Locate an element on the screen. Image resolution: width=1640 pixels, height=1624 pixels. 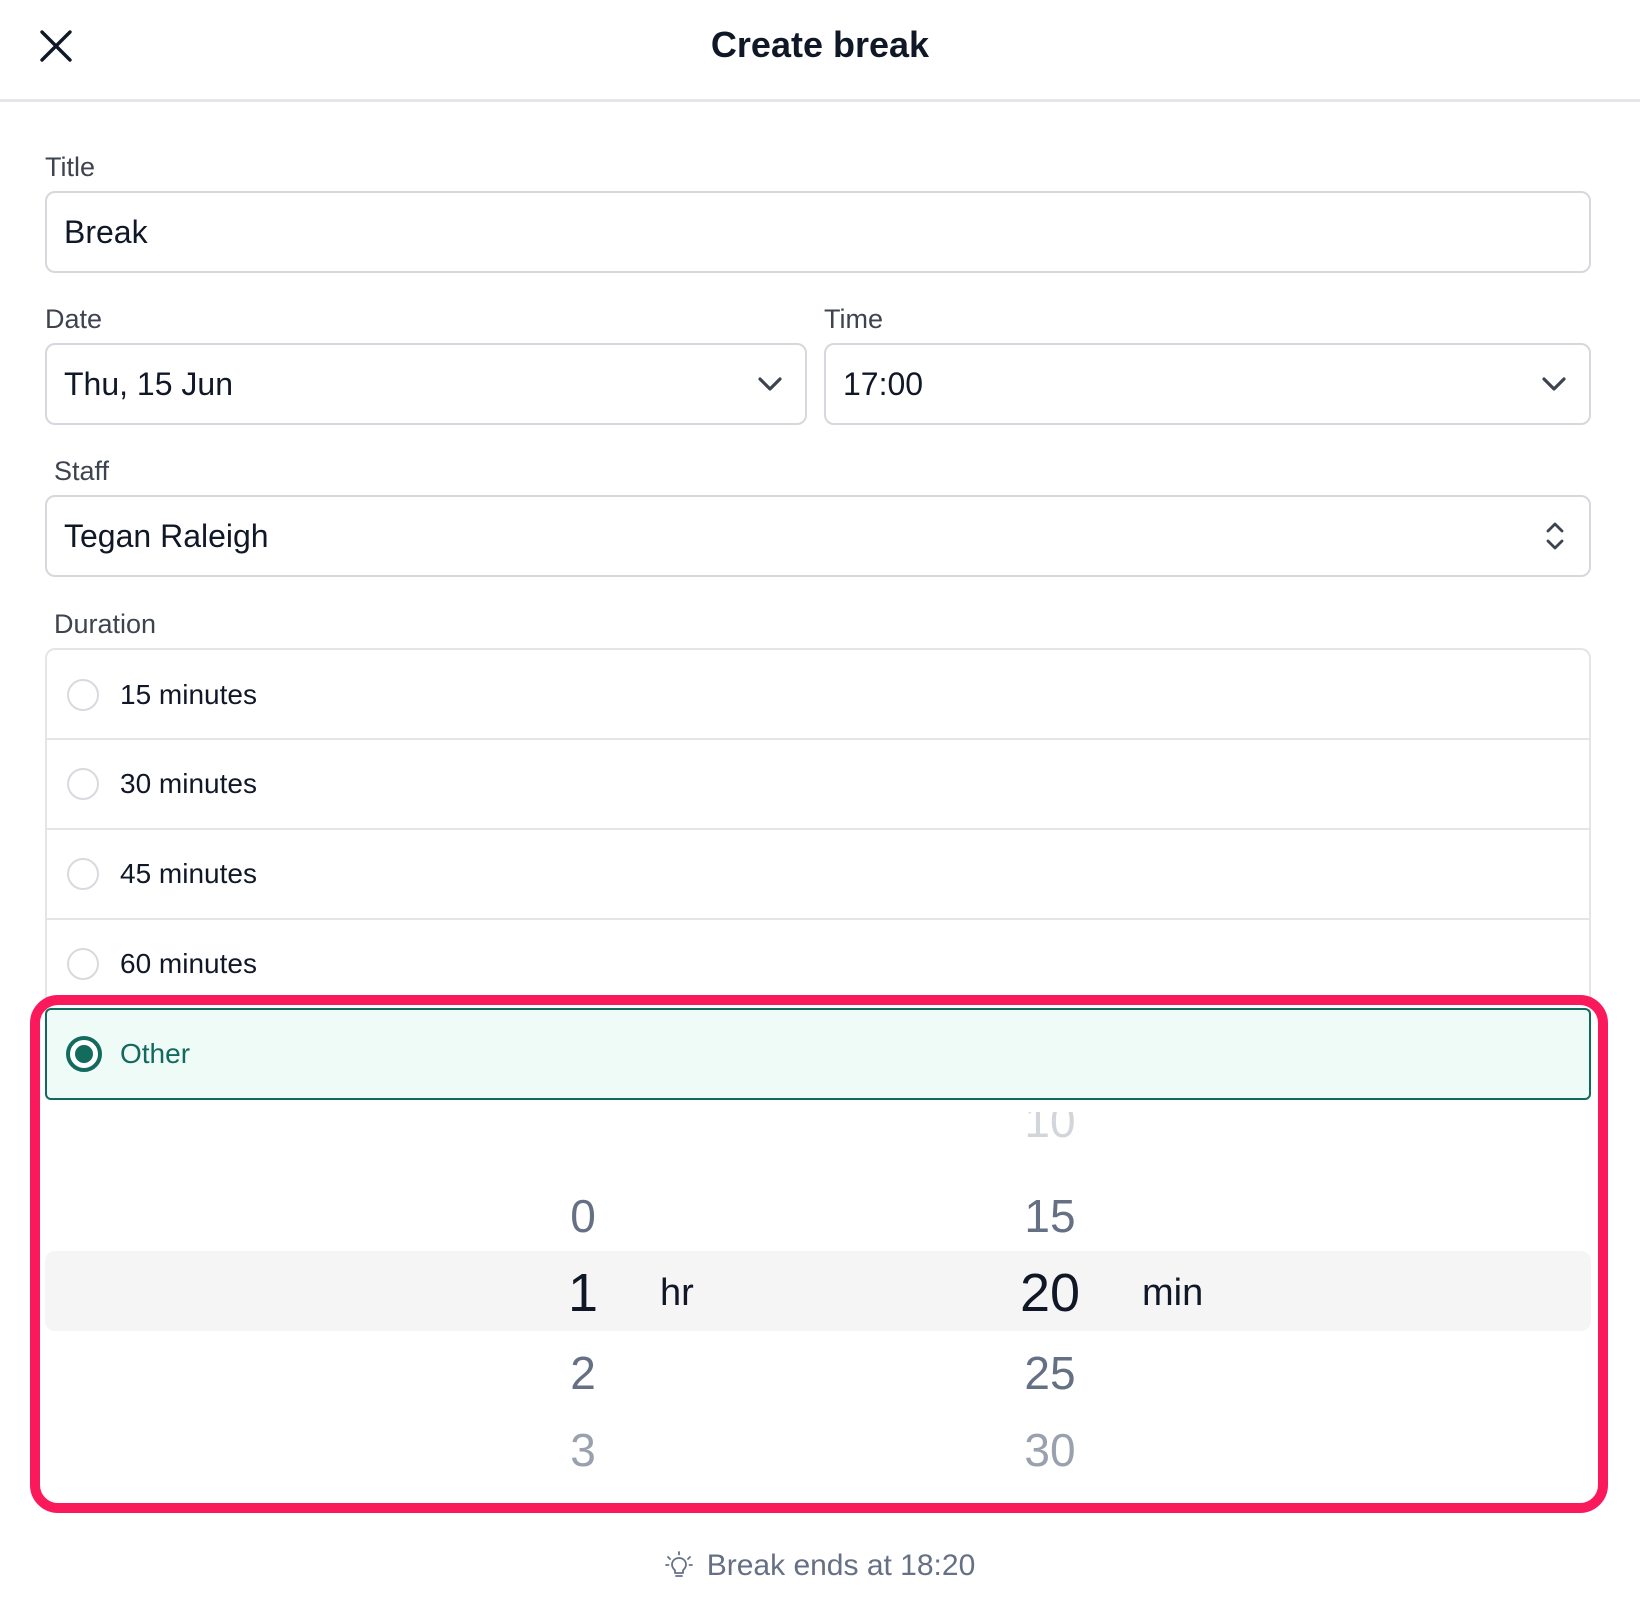
staff-select: Tegan Raleigh is located at coordinates (818, 536).